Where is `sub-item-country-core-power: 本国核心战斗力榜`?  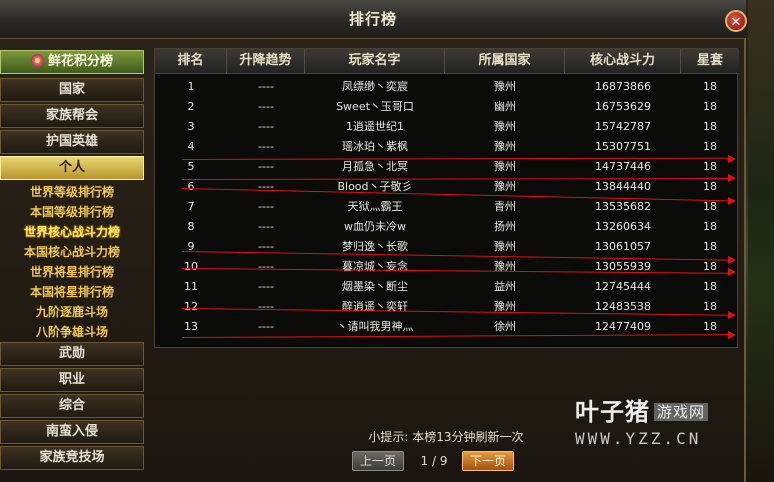 sub-item-country-core-power: 本国核心战斗力榜 is located at coordinates (72, 252).